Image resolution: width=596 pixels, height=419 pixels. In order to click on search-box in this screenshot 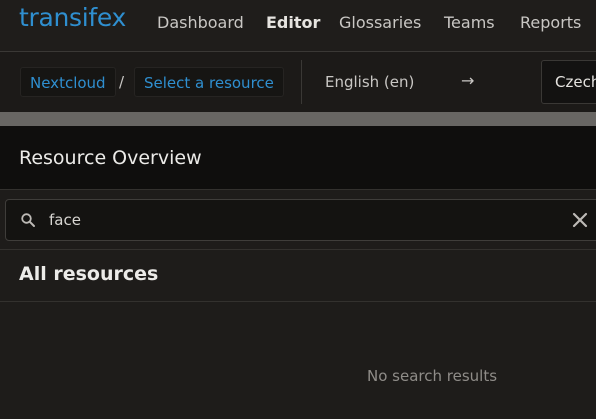, I will do `click(300, 220)`.